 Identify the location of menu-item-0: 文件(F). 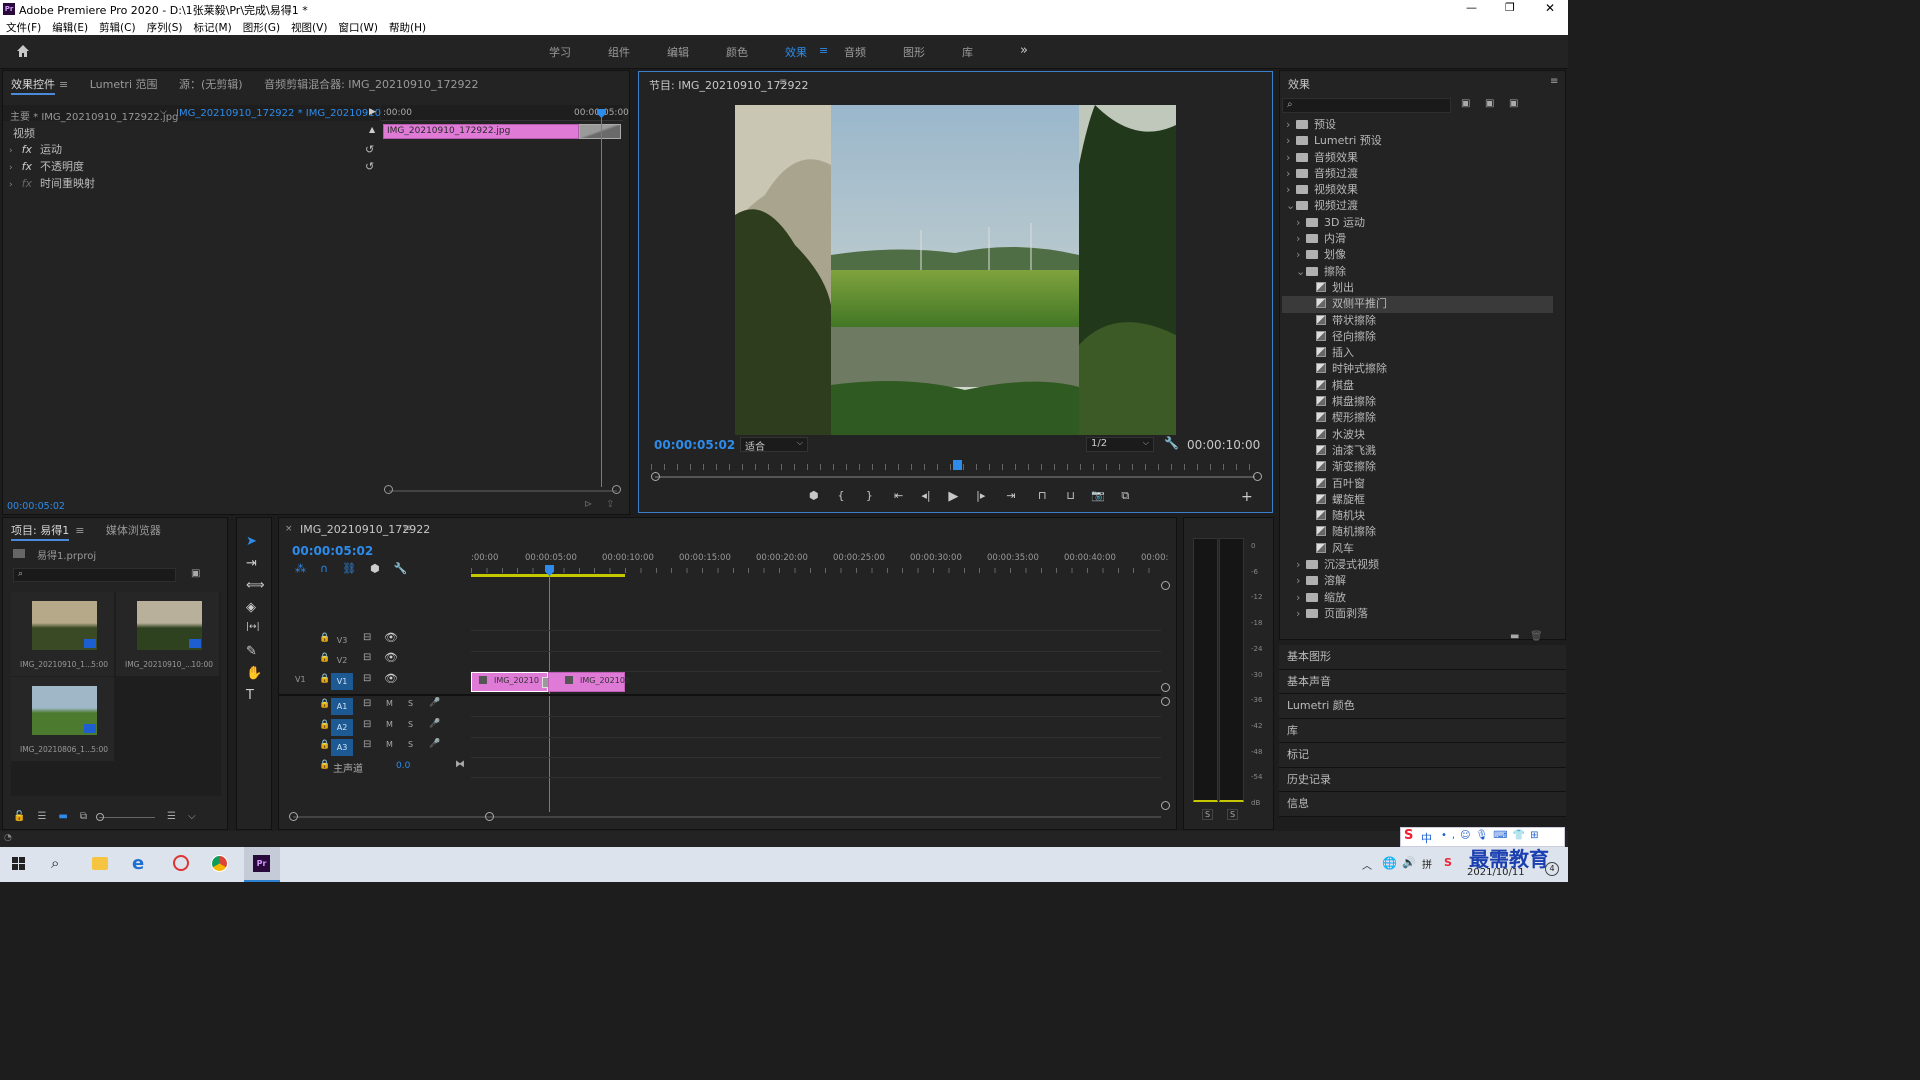
(23, 27).